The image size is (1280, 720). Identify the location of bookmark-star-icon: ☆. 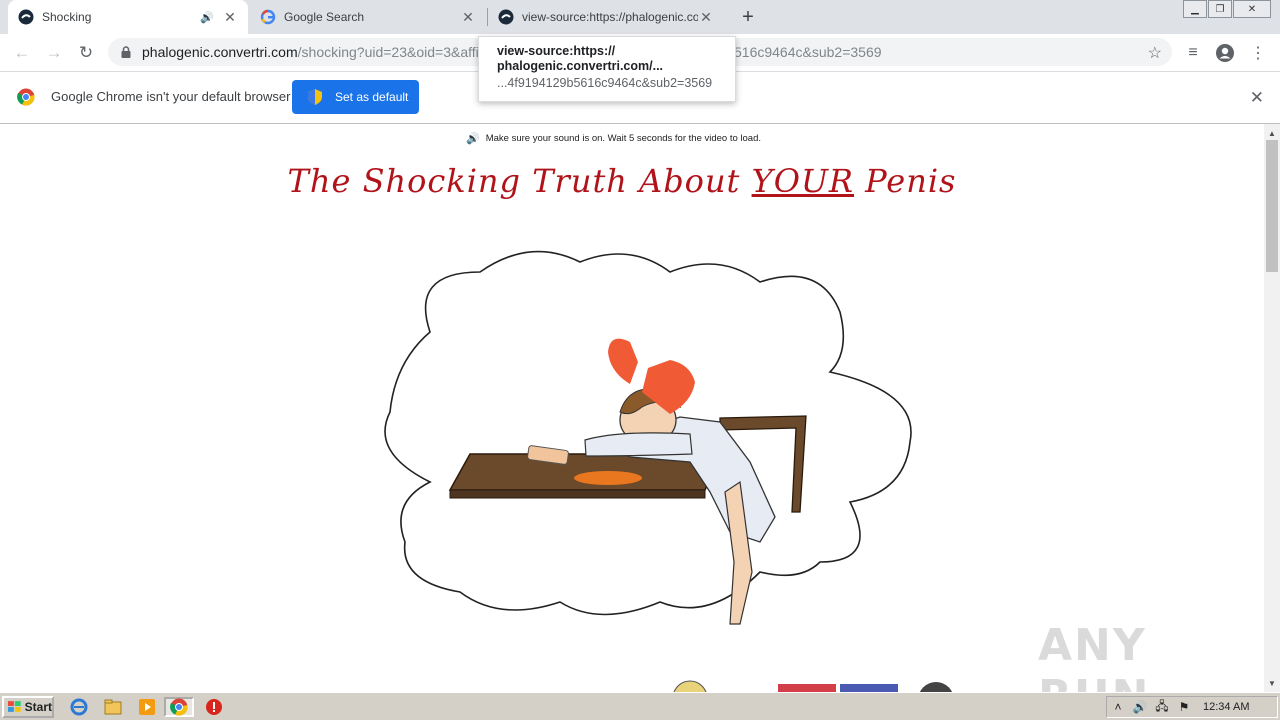
(1155, 53).